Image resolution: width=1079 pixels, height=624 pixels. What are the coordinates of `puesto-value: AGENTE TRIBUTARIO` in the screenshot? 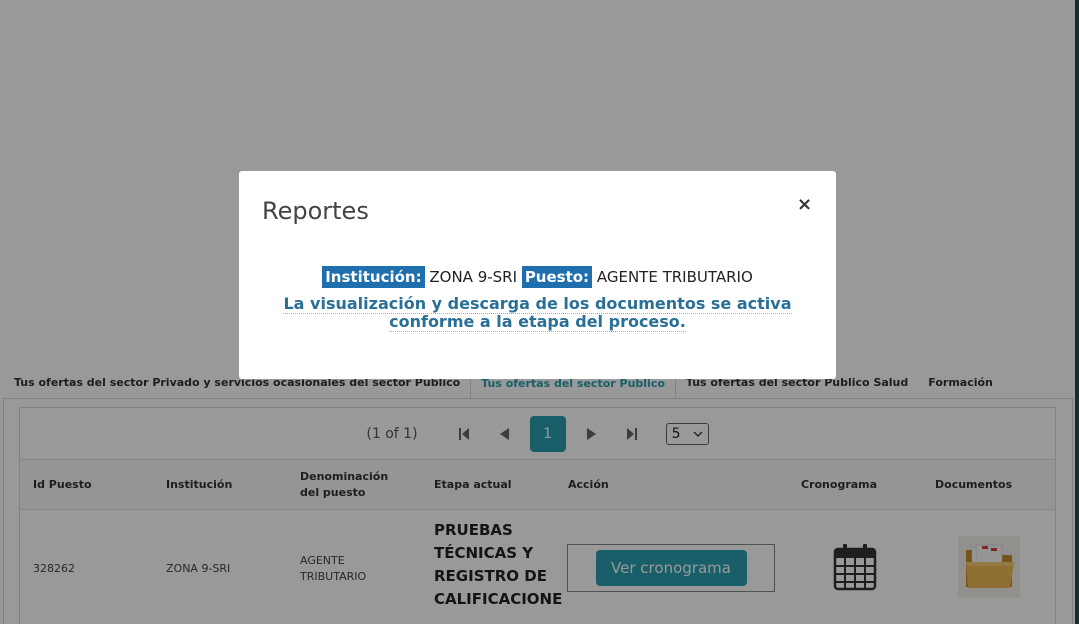 It's located at (674, 277).